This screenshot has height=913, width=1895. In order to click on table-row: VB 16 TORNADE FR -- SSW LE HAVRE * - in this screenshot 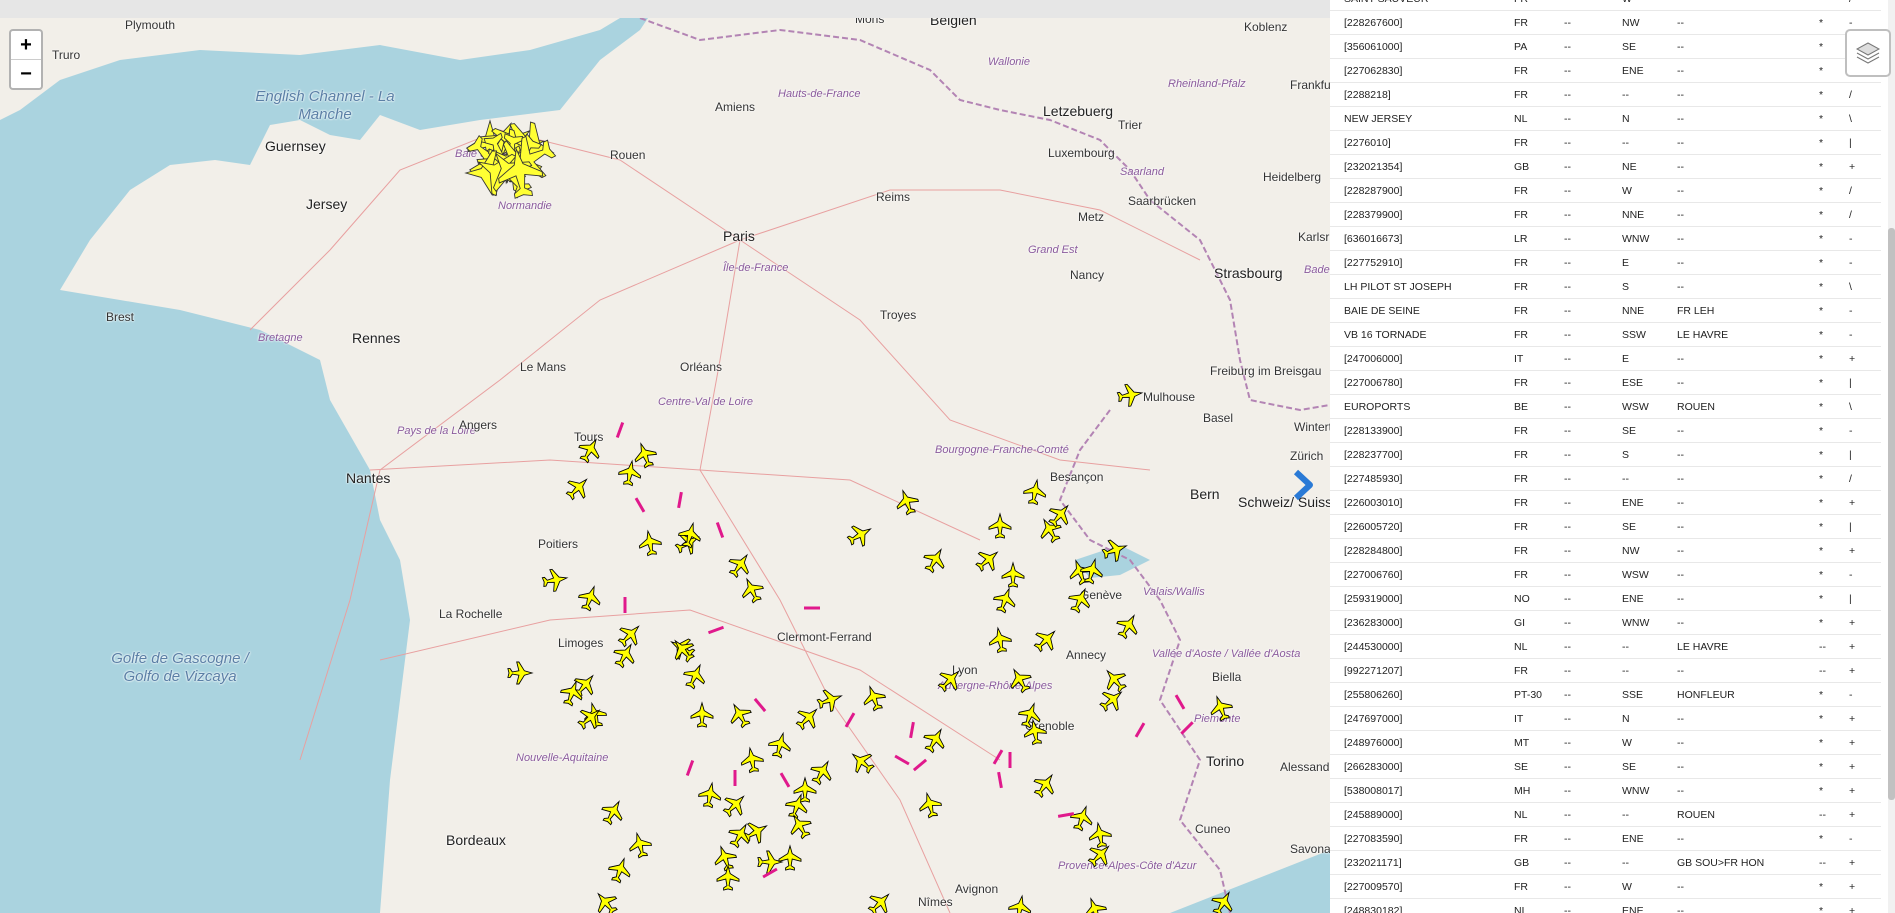, I will do `click(1605, 334)`.